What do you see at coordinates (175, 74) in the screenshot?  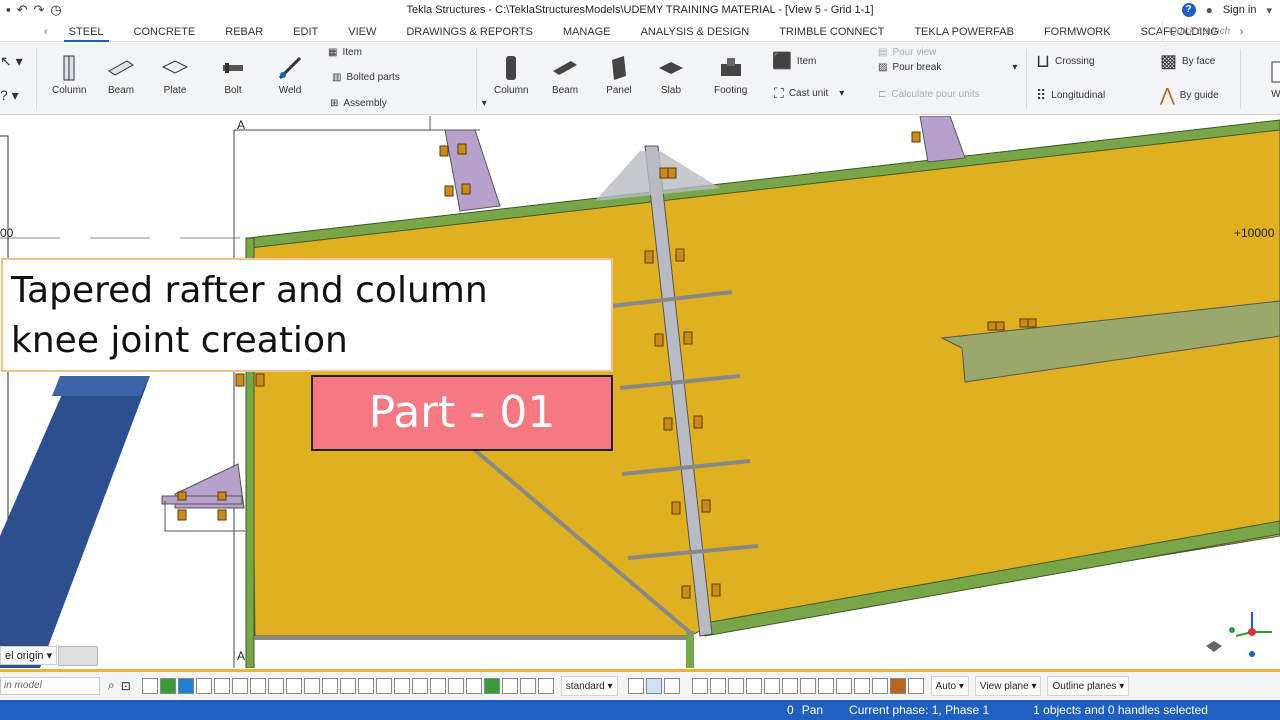 I see `steel-plate-button: Plate` at bounding box center [175, 74].